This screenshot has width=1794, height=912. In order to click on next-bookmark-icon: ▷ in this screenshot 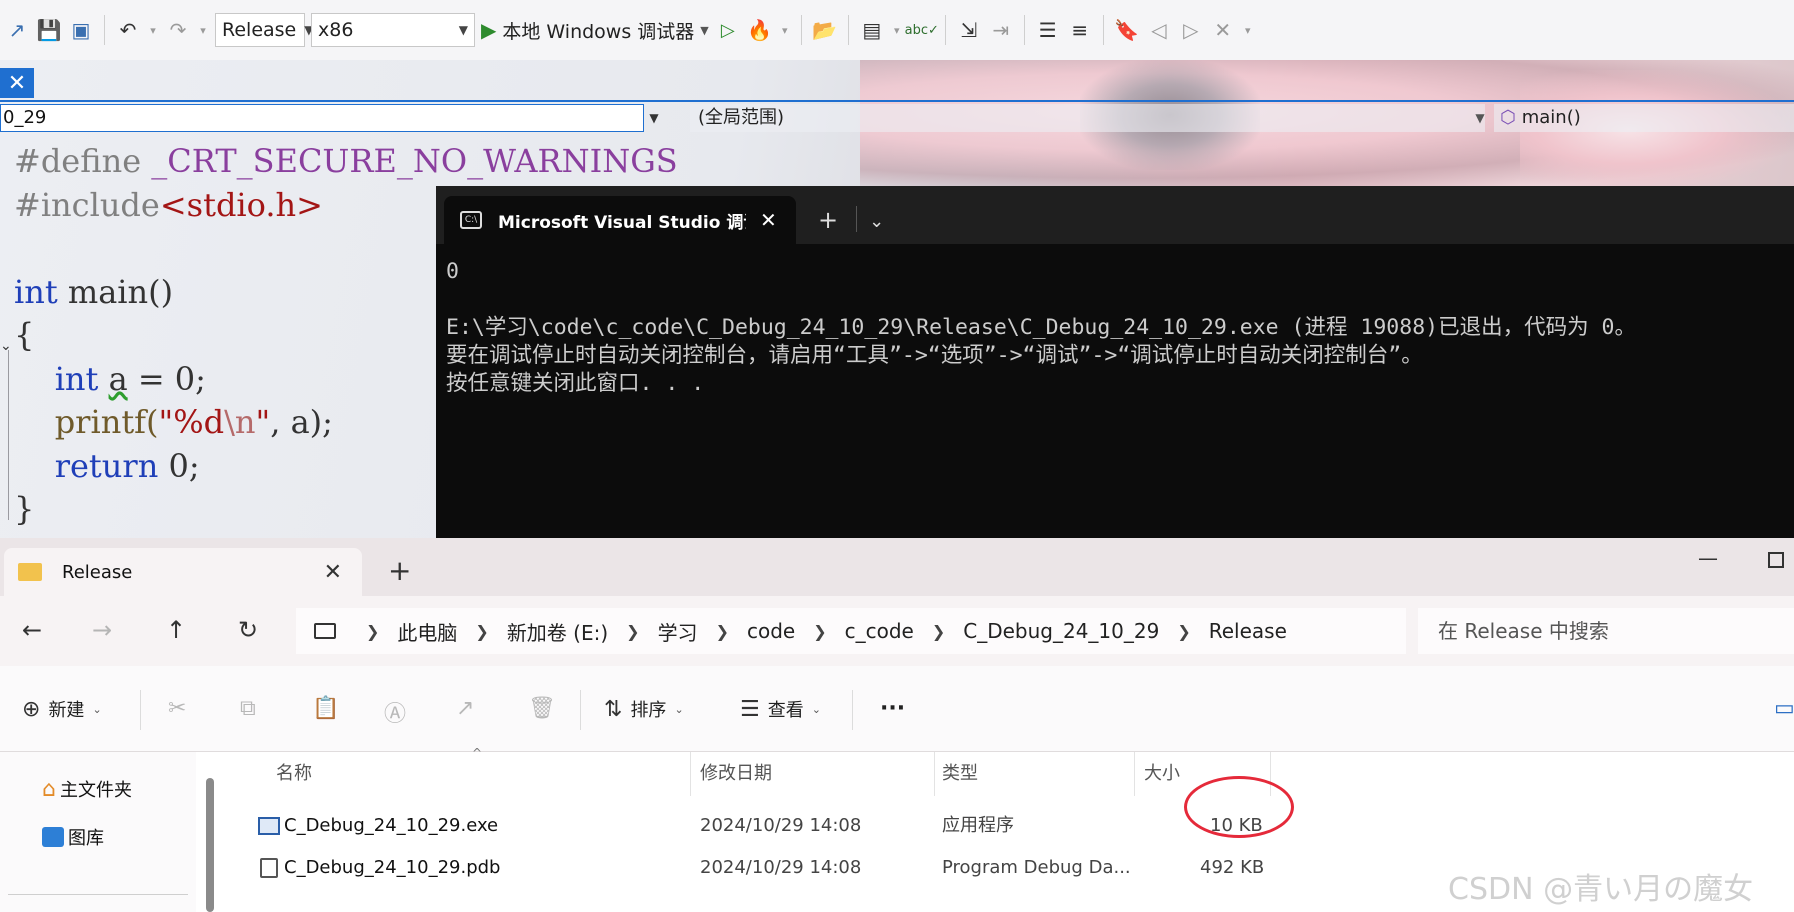, I will do `click(1191, 30)`.